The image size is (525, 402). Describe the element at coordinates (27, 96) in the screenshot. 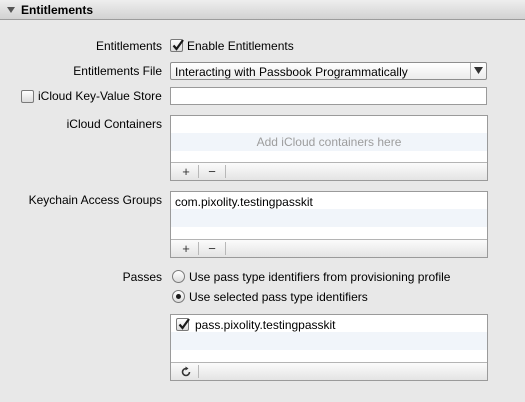

I see `icloud-kv-checkbox` at that location.